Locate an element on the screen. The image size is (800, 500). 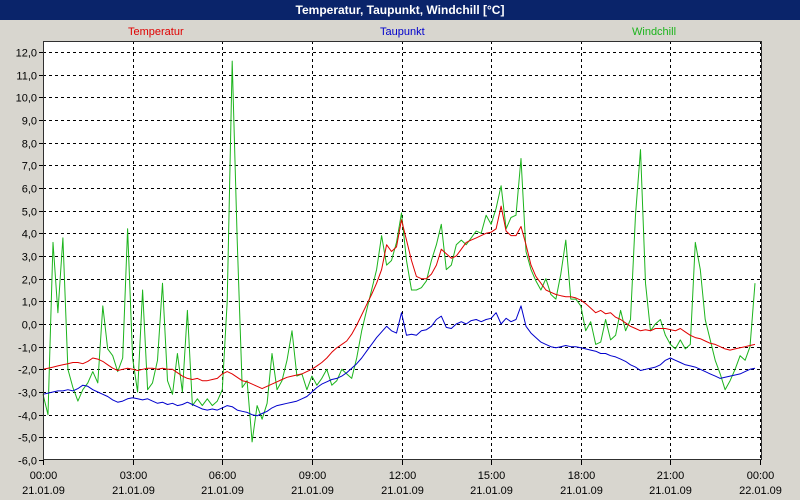
y-tick-label: 12,0 is located at coordinates (26, 54).